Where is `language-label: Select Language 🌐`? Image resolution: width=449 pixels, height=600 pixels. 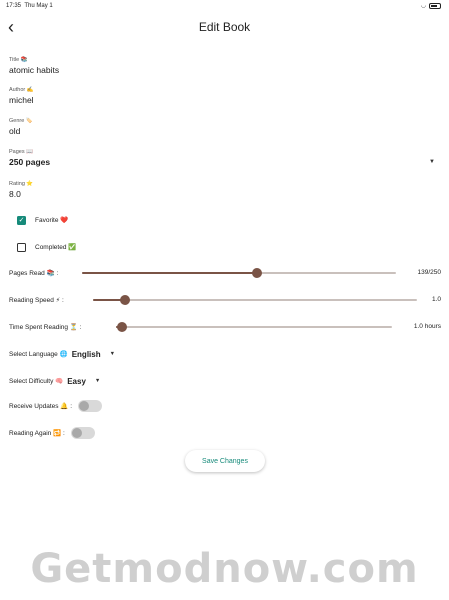
language-label: Select Language 🌐 is located at coordinates (38, 354).